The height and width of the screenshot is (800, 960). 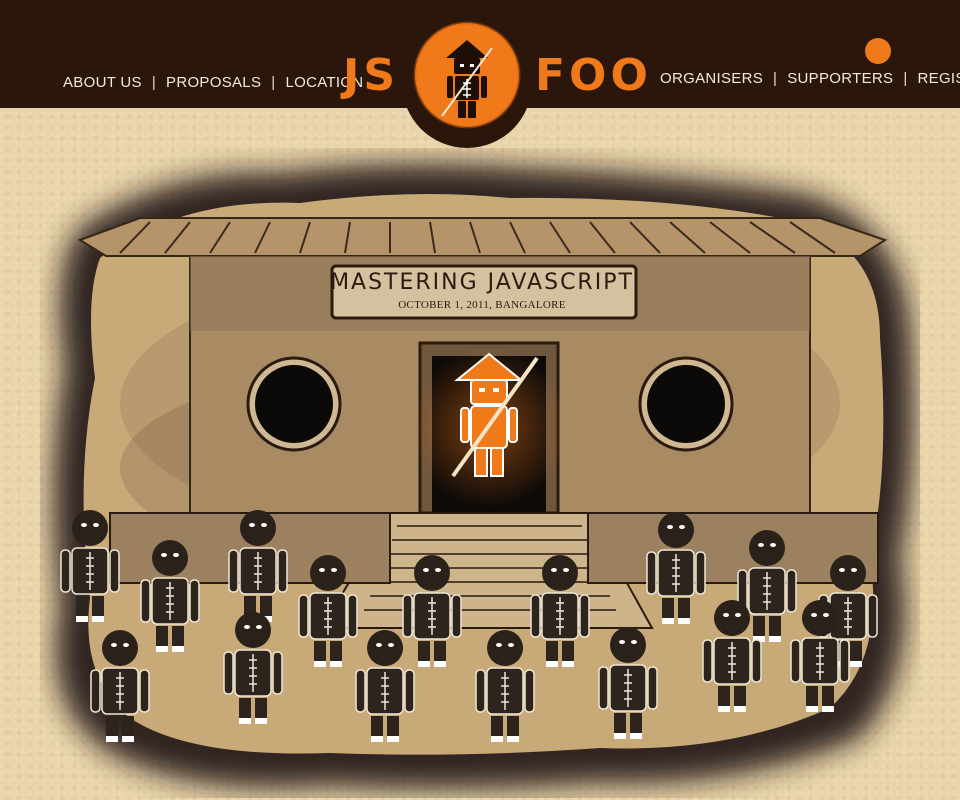 What do you see at coordinates (482, 282) in the screenshot?
I see `event-title: MASTERING JAVASCRIPT` at bounding box center [482, 282].